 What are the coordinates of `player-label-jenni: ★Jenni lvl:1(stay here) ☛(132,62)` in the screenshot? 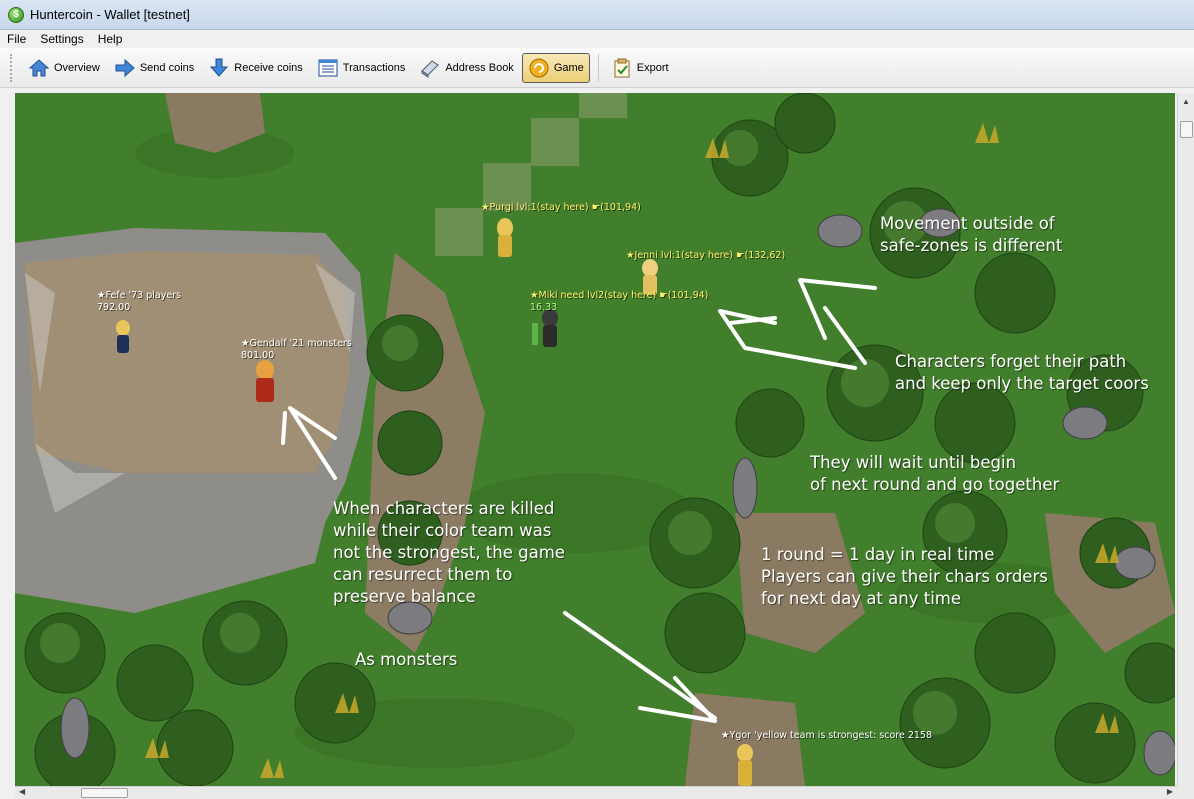 It's located at (706, 255).